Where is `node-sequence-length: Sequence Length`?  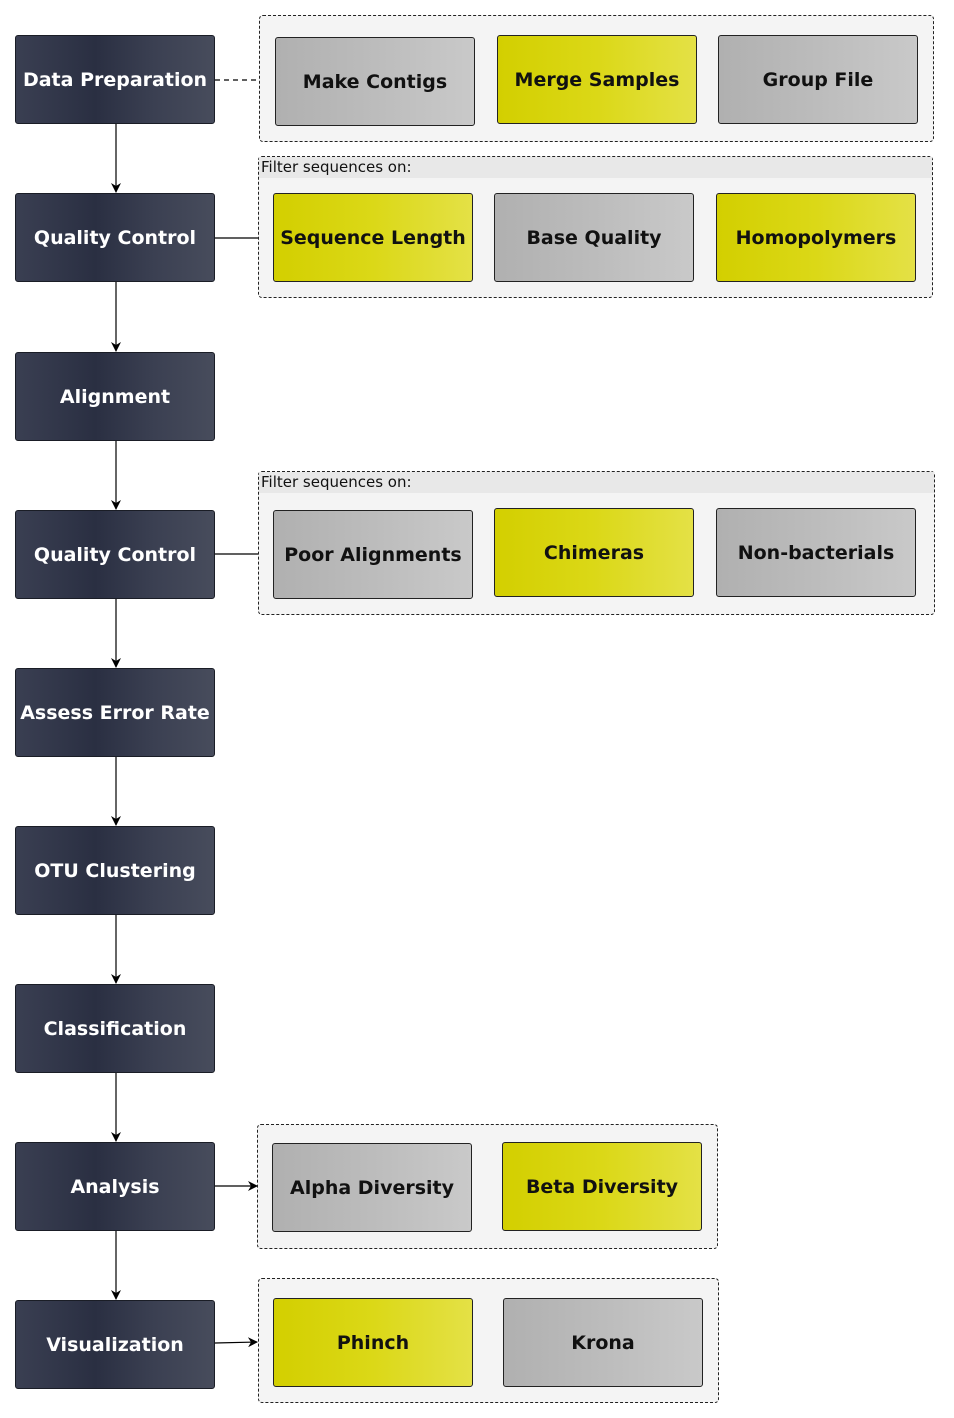
node-sequence-length: Sequence Length is located at coordinates (373, 237).